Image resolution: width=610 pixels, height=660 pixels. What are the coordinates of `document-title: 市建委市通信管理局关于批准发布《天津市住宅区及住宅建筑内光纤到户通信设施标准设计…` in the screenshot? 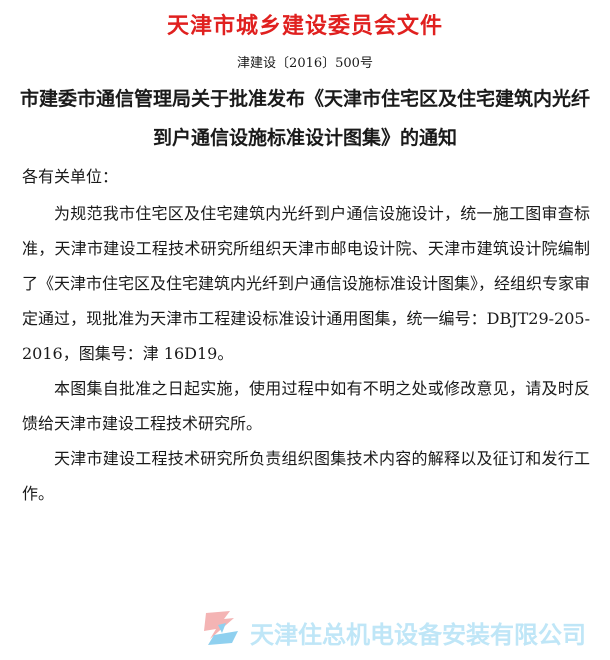 It's located at (305, 118).